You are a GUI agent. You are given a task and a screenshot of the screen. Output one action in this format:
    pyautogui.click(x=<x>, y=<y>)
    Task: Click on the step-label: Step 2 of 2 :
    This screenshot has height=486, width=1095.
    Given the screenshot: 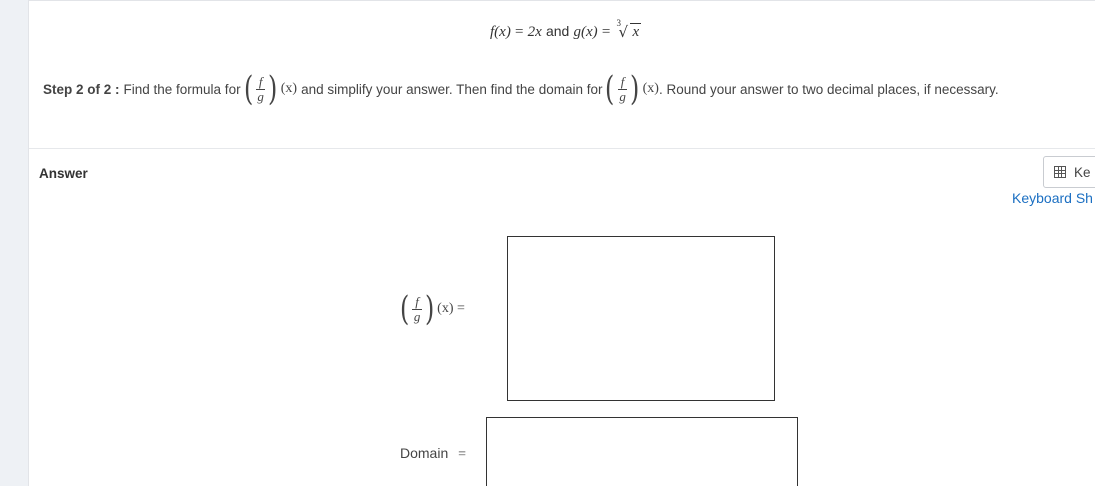 What is the action you would take?
    pyautogui.click(x=81, y=89)
    